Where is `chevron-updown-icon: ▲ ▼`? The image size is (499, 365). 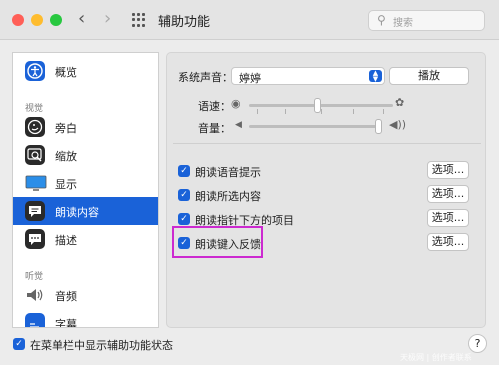 chevron-updown-icon: ▲ ▼ is located at coordinates (375, 76).